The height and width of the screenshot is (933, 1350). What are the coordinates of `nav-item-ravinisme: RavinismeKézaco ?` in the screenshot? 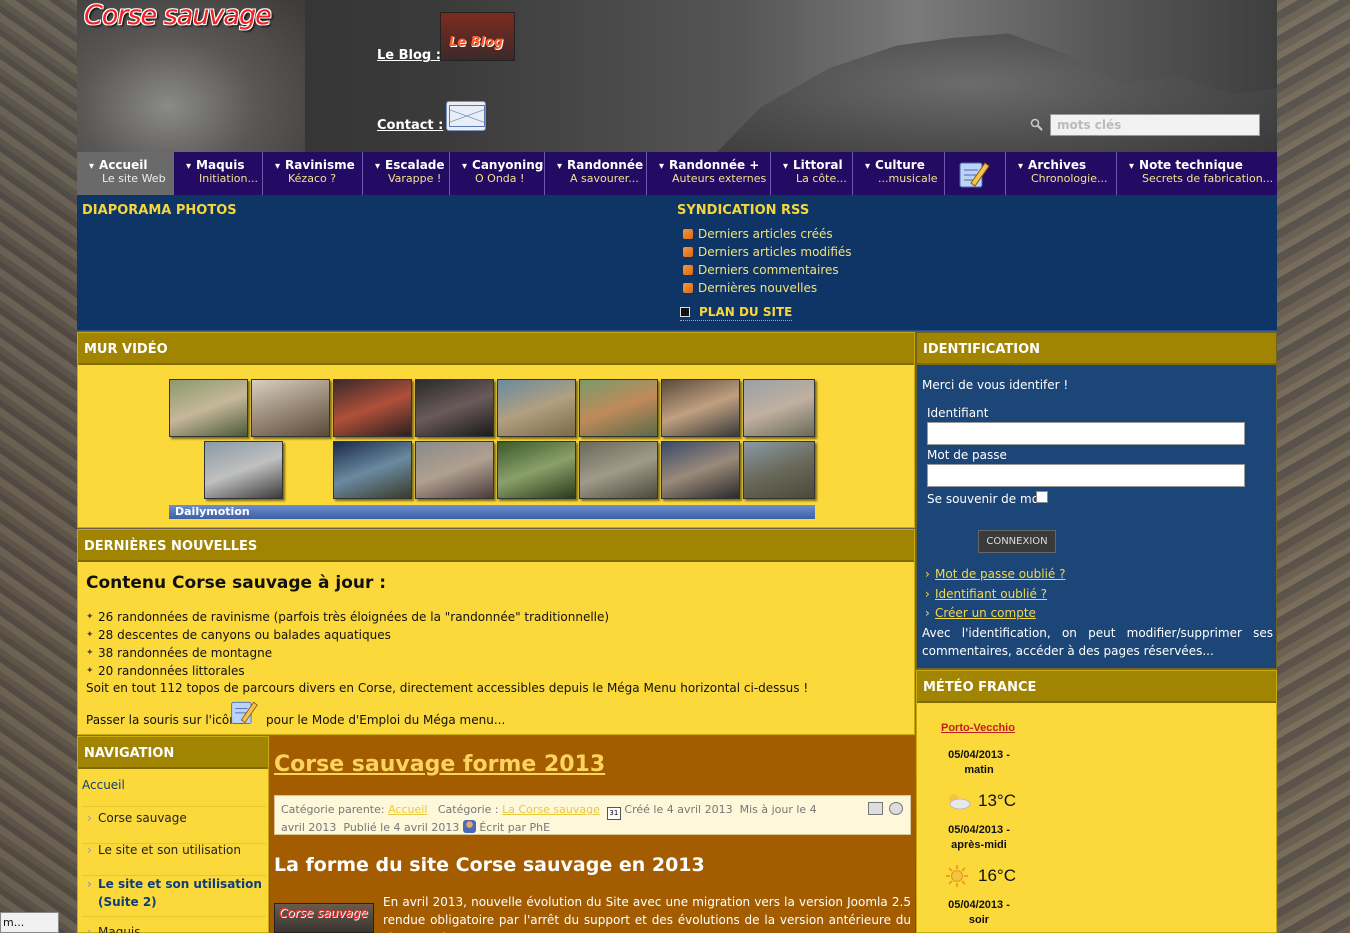 It's located at (313, 173).